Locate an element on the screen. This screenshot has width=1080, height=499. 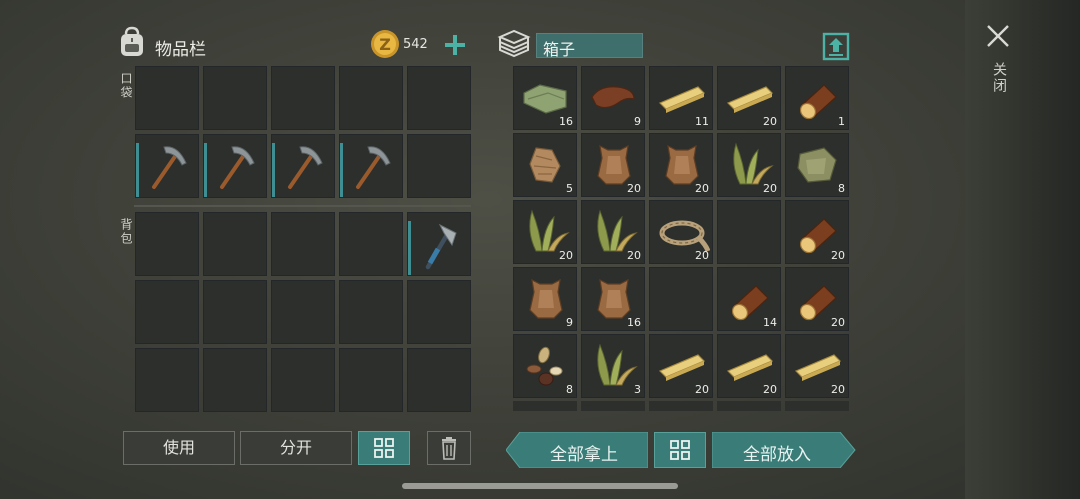
svg-text: Z is located at coordinates (385, 44).